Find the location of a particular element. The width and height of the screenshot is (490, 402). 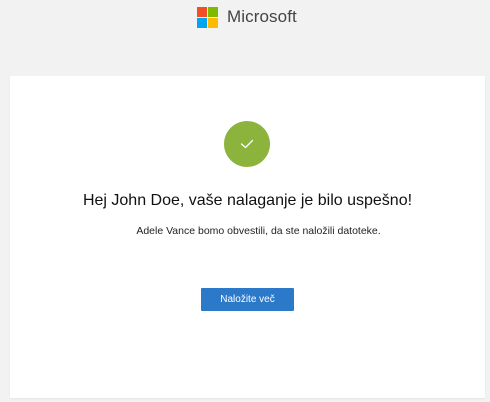

checkmark-icon is located at coordinates (247, 144).